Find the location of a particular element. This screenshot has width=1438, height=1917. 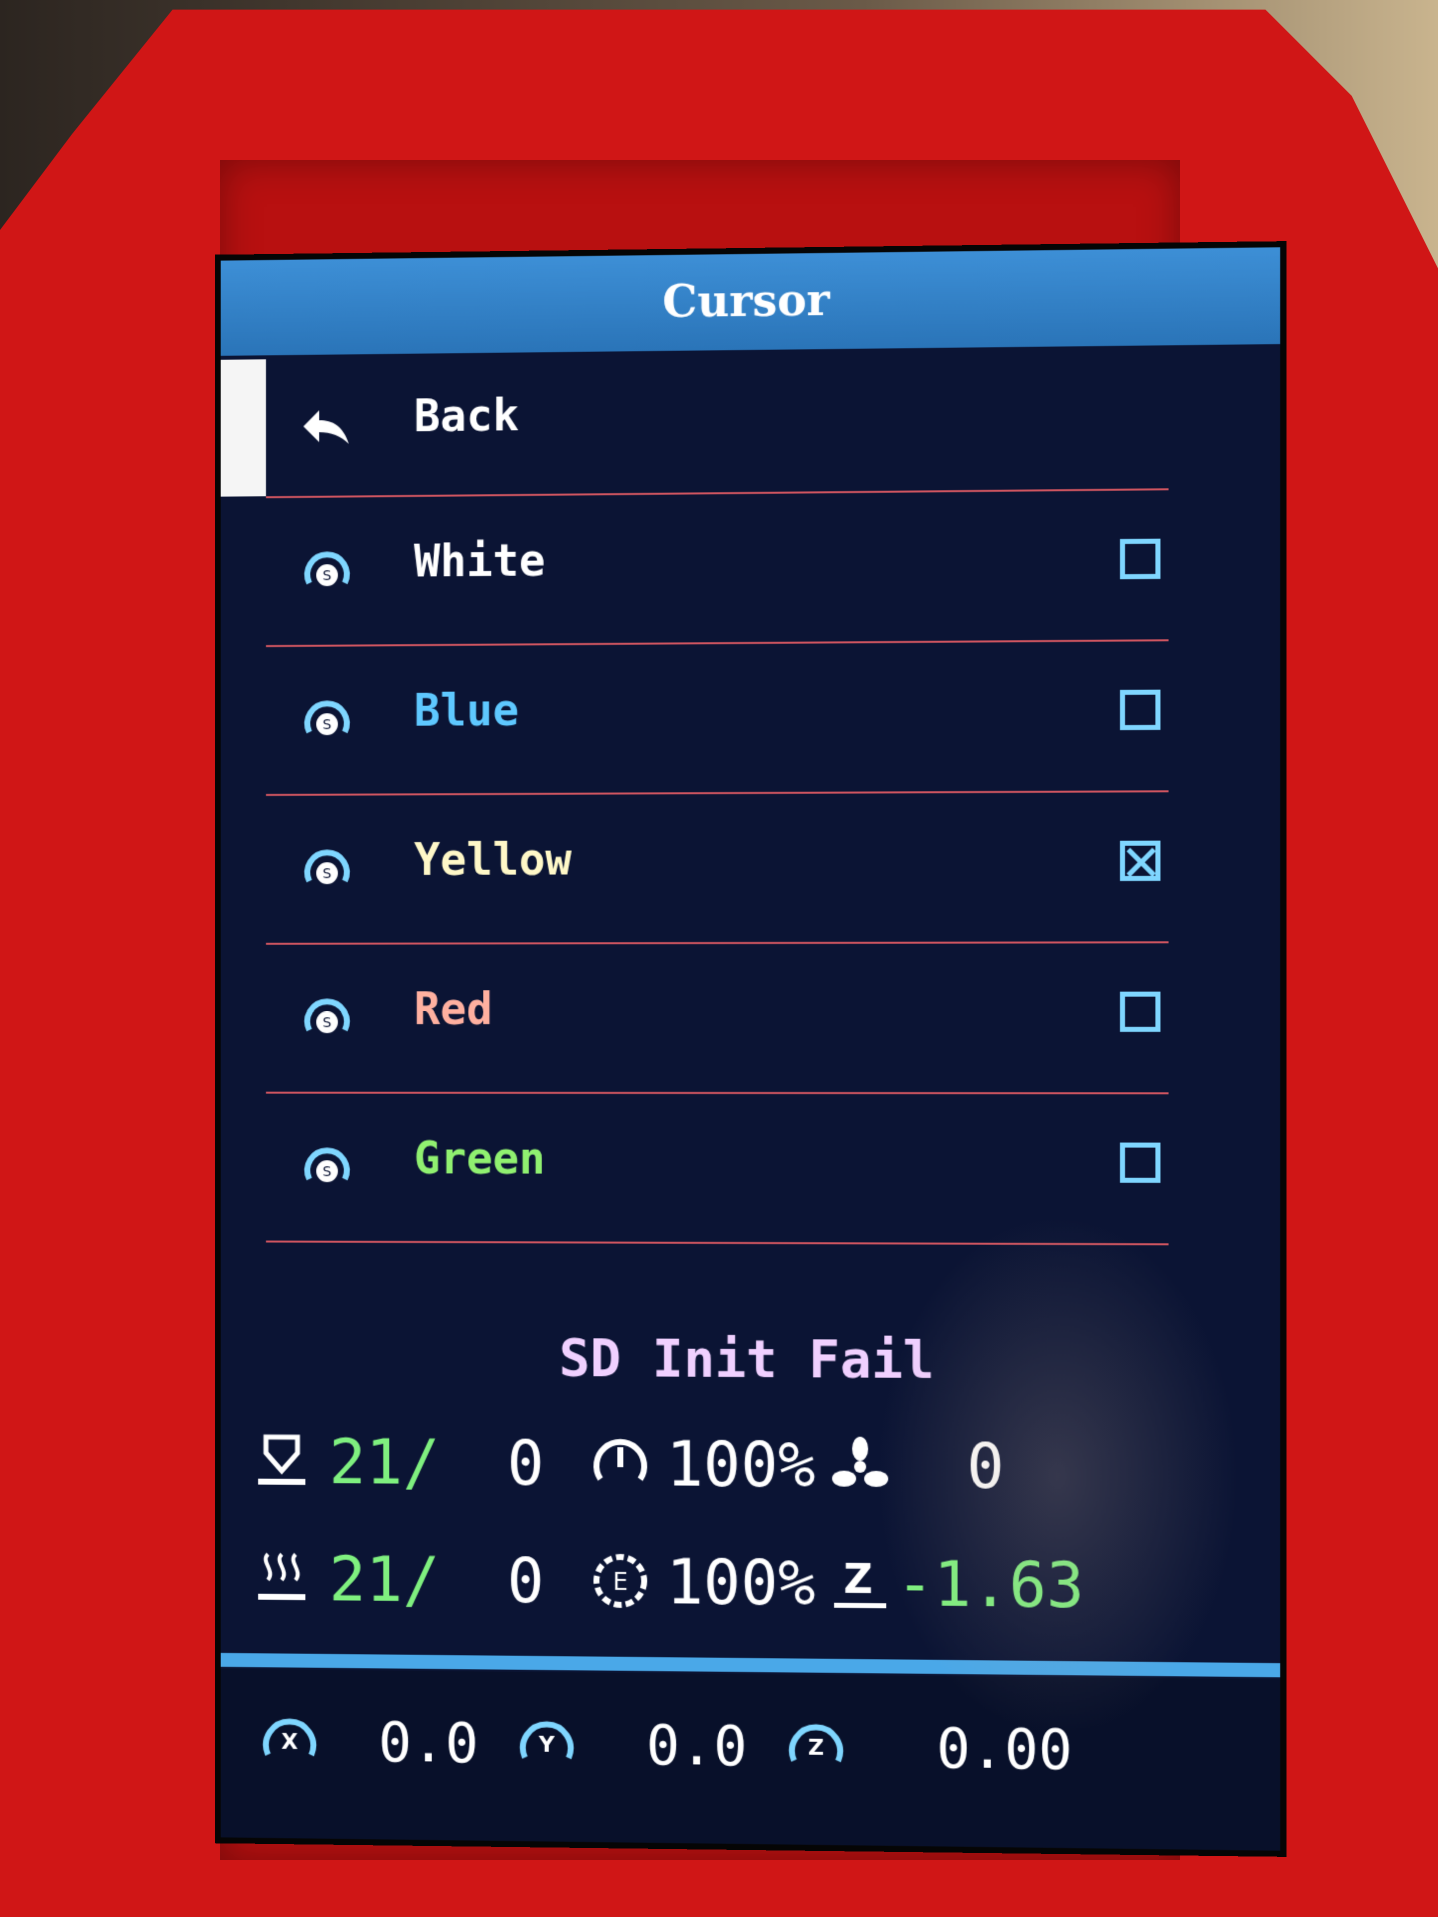

z-offset-icon: Z is located at coordinates (860, 1583).